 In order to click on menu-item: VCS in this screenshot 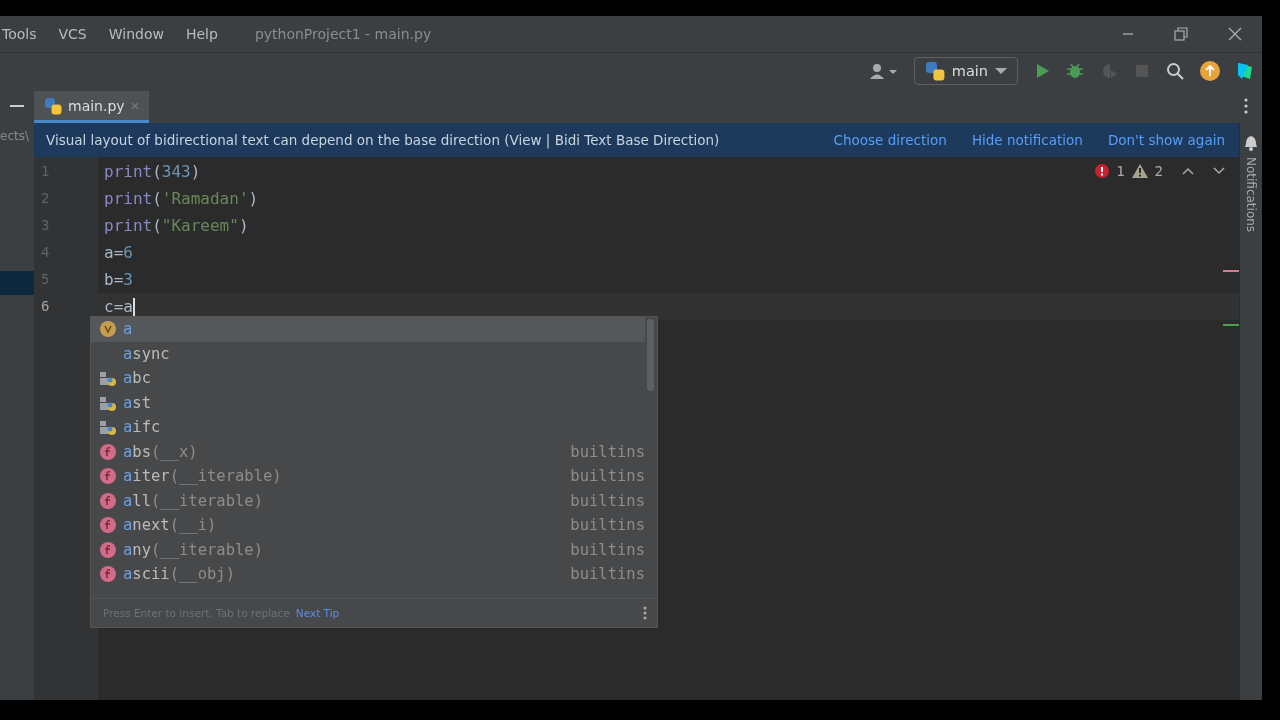, I will do `click(72, 34)`.